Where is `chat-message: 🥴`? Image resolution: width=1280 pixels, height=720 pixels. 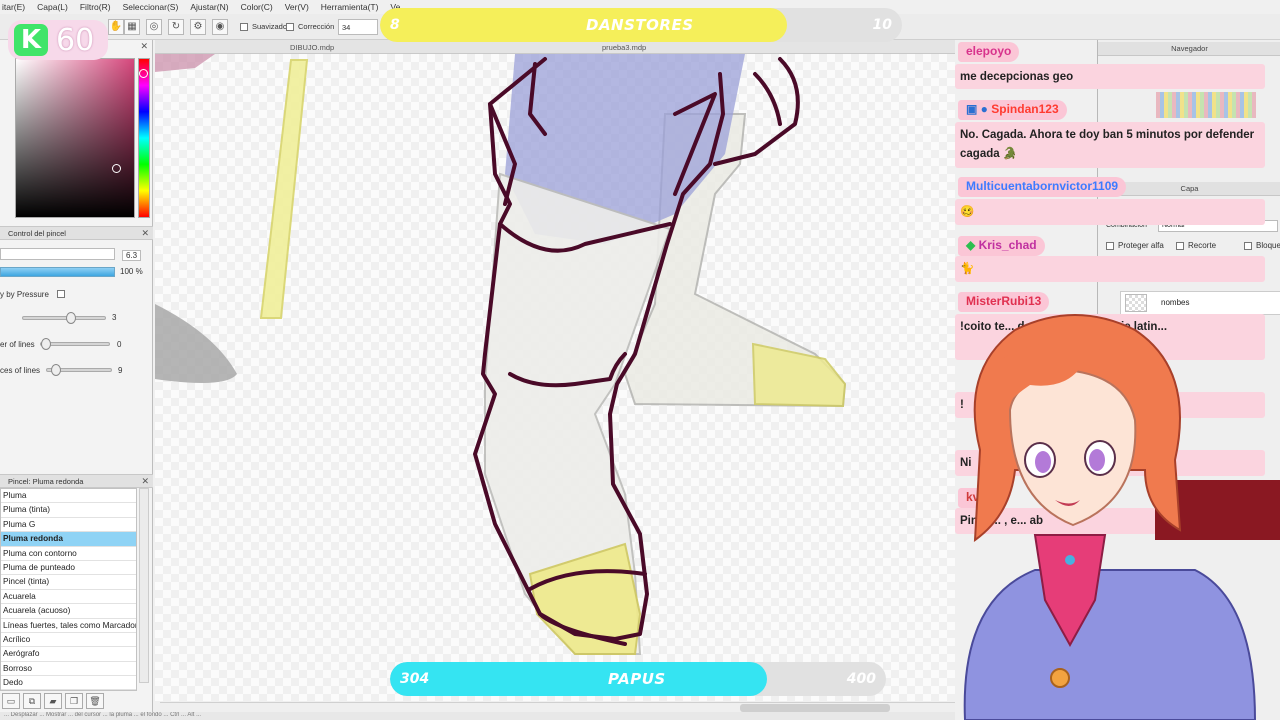
chat-message: 🥴 is located at coordinates (1110, 212).